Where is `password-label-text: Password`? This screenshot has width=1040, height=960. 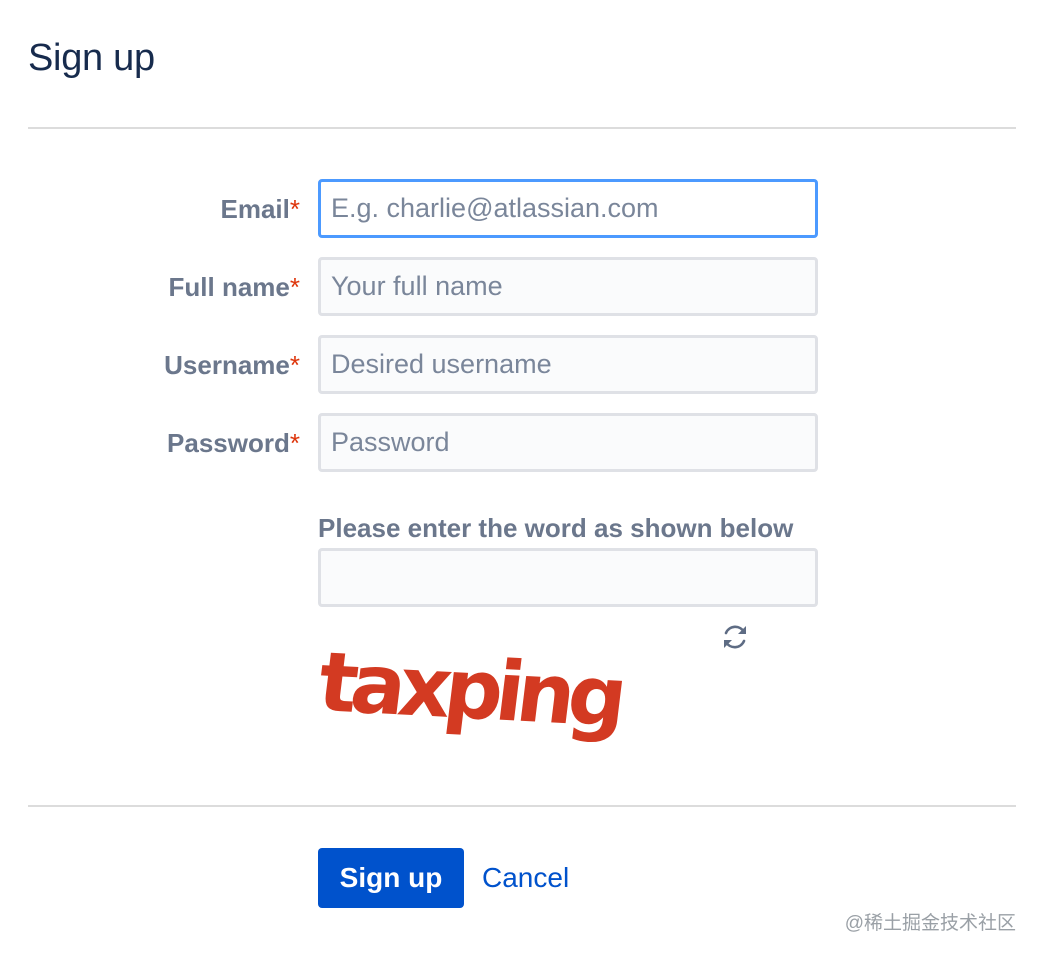 password-label-text: Password is located at coordinates (228, 443).